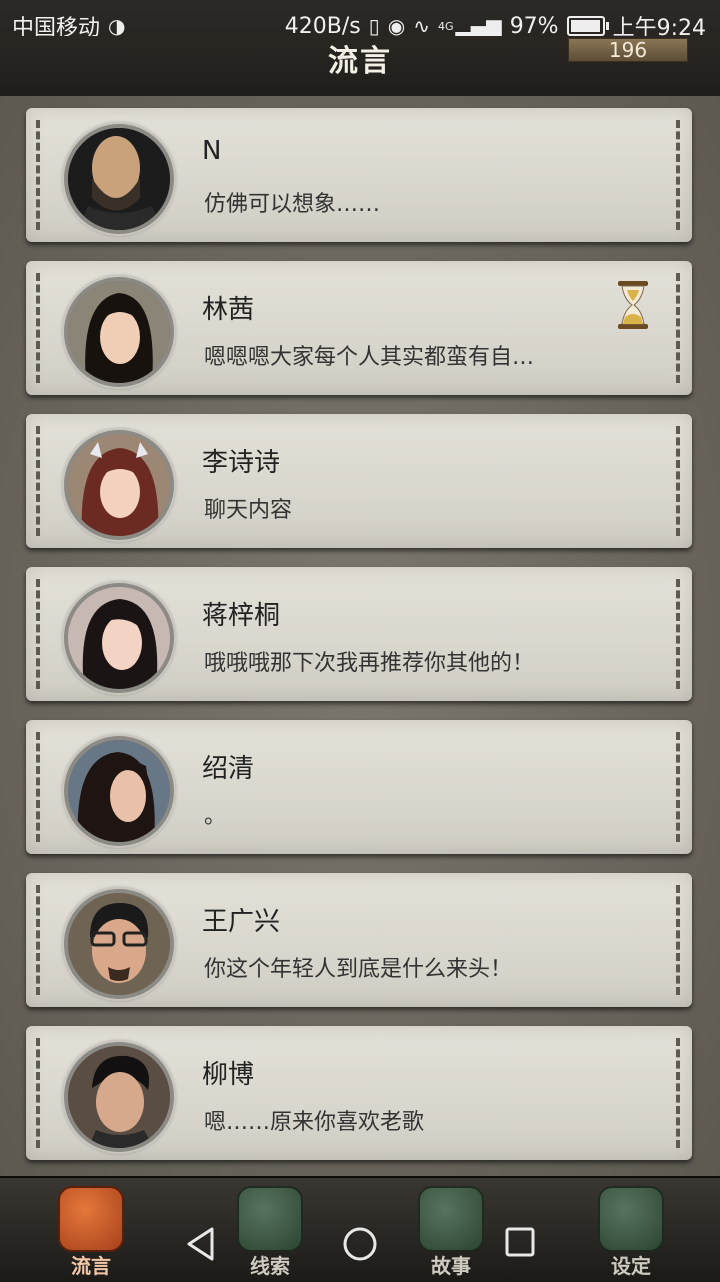  I want to click on message-card: 绍清 。, so click(359, 787).